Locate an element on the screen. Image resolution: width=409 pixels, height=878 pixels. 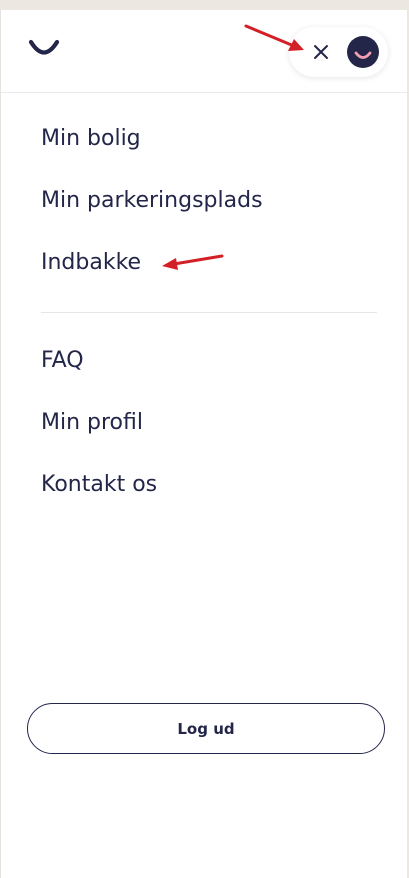
smile-logo-icon is located at coordinates (44, 49).